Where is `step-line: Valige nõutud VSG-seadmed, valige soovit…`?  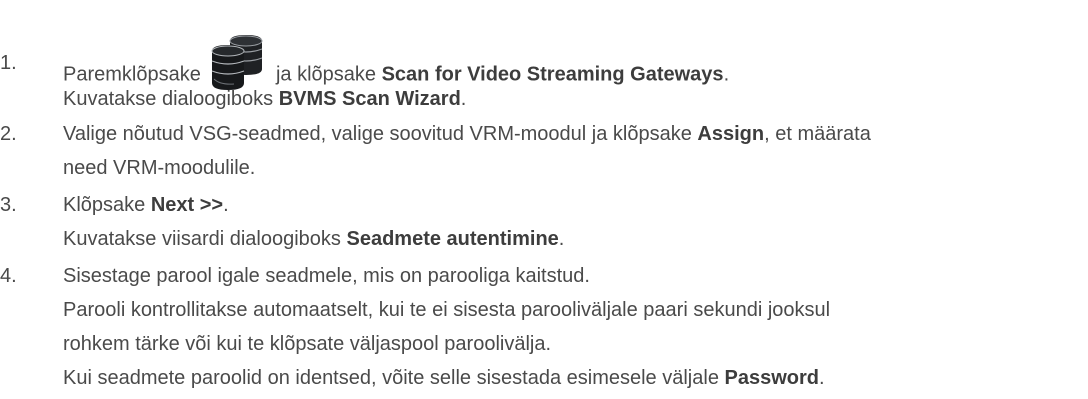
step-line: Valige nõutud VSG-seadmed, valige soovit… is located at coordinates (467, 134).